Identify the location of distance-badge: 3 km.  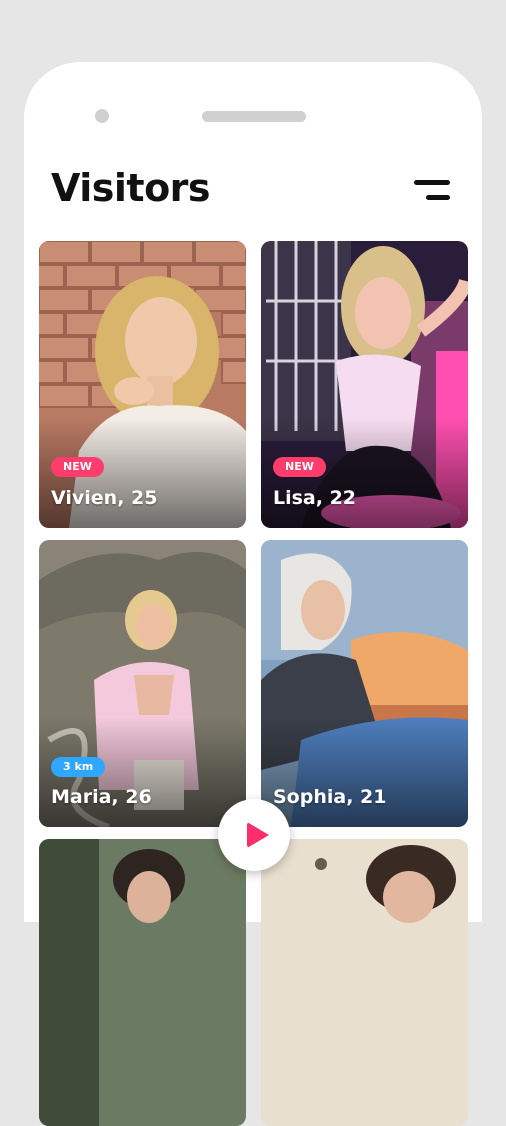
(78, 767).